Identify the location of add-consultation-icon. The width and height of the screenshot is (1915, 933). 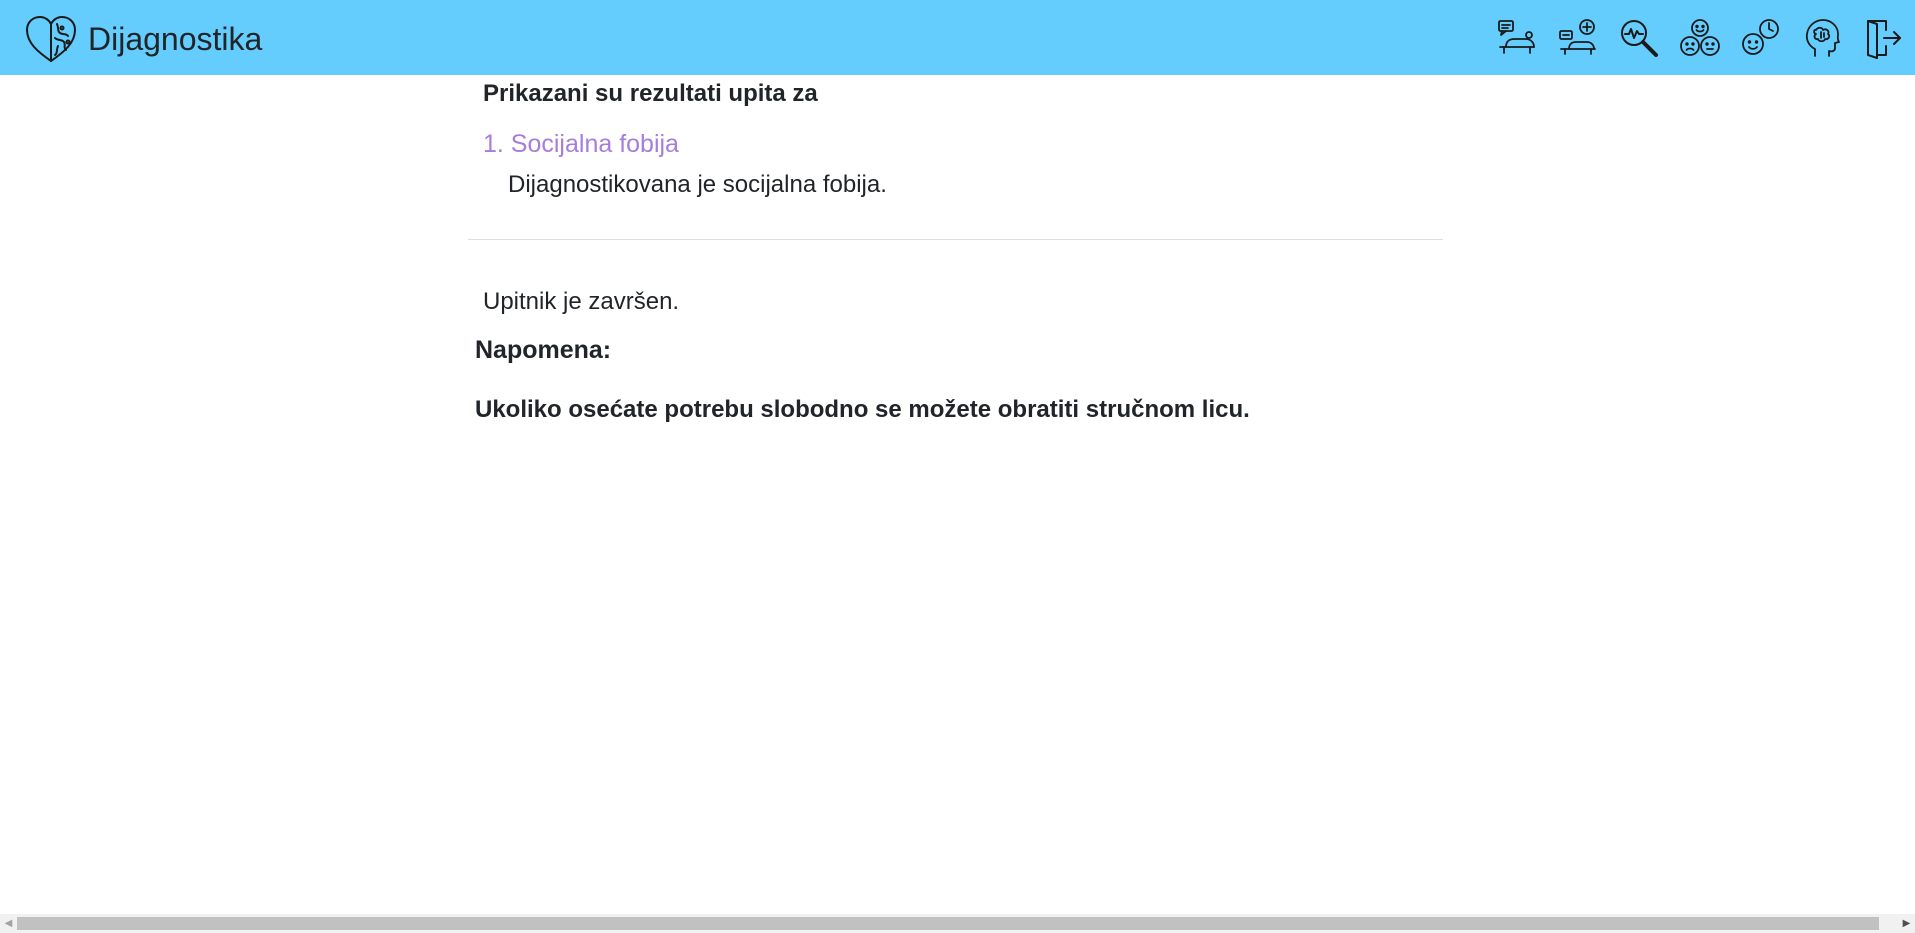
(1577, 37).